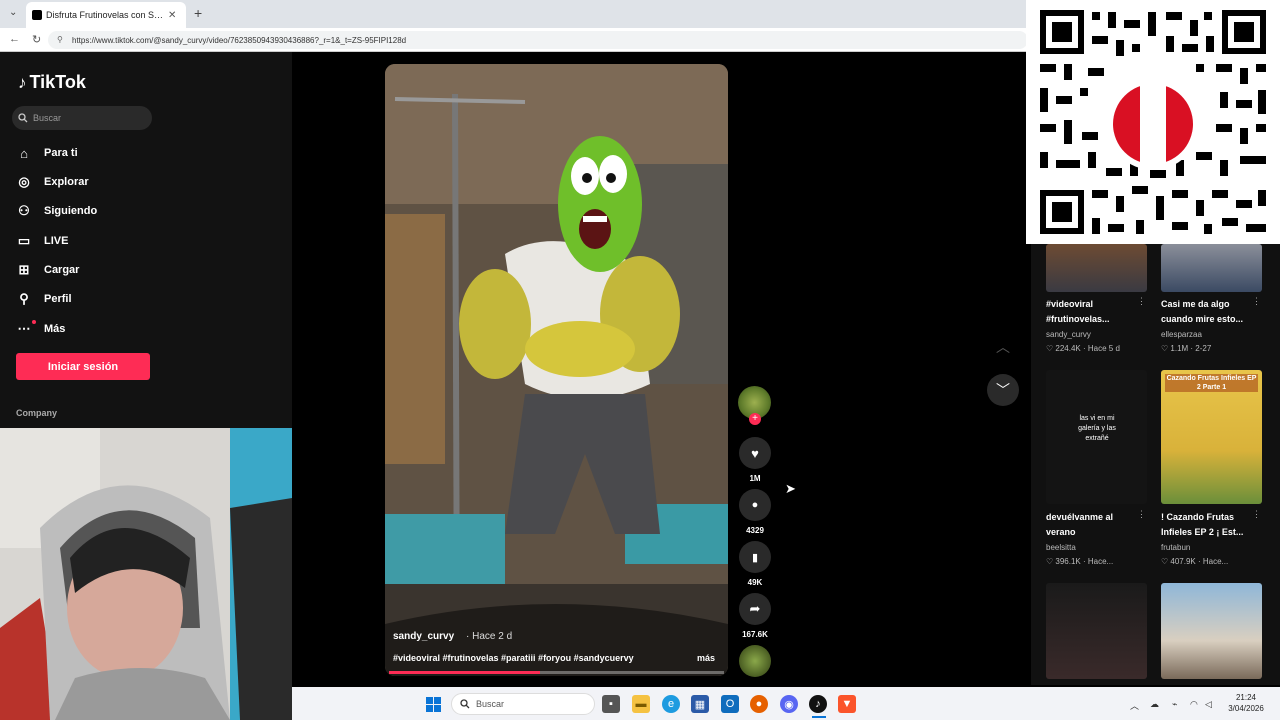 The image size is (1280, 720). Describe the element at coordinates (1211, 334) in the screenshot. I see `related-user: ellesparzaa` at that location.